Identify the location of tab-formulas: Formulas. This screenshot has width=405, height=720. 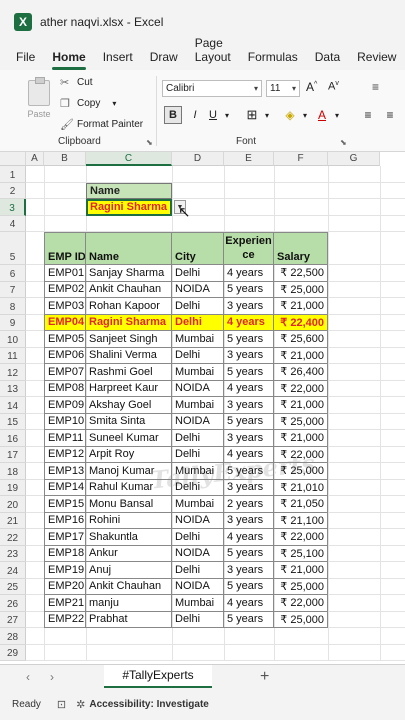
(273, 60).